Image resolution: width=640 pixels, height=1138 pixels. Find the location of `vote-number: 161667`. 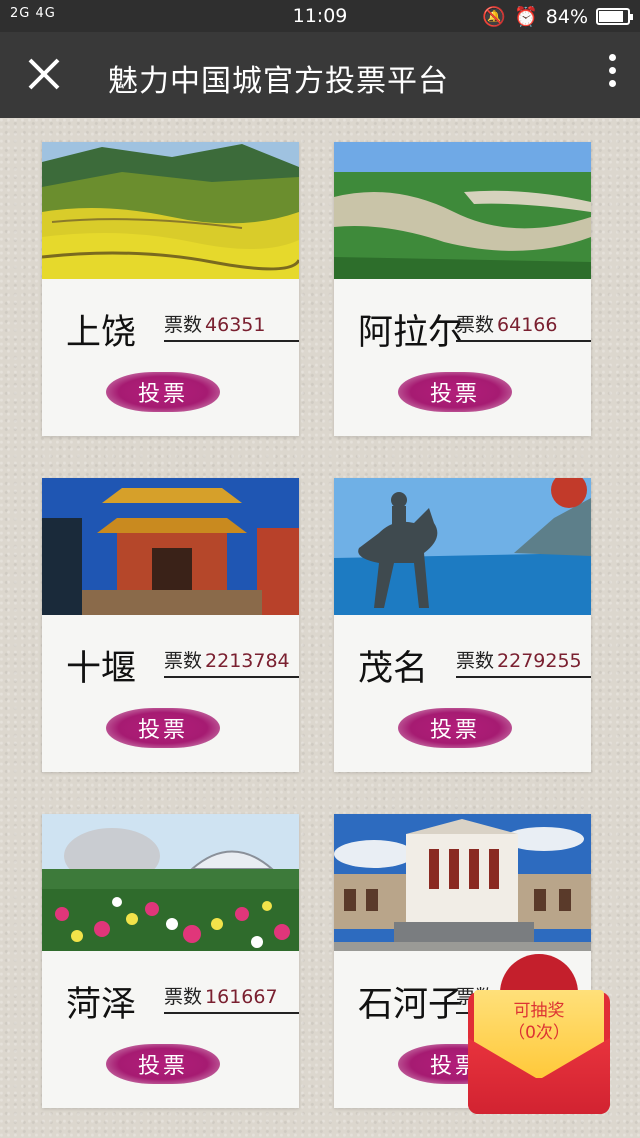

vote-number: 161667 is located at coordinates (241, 997).